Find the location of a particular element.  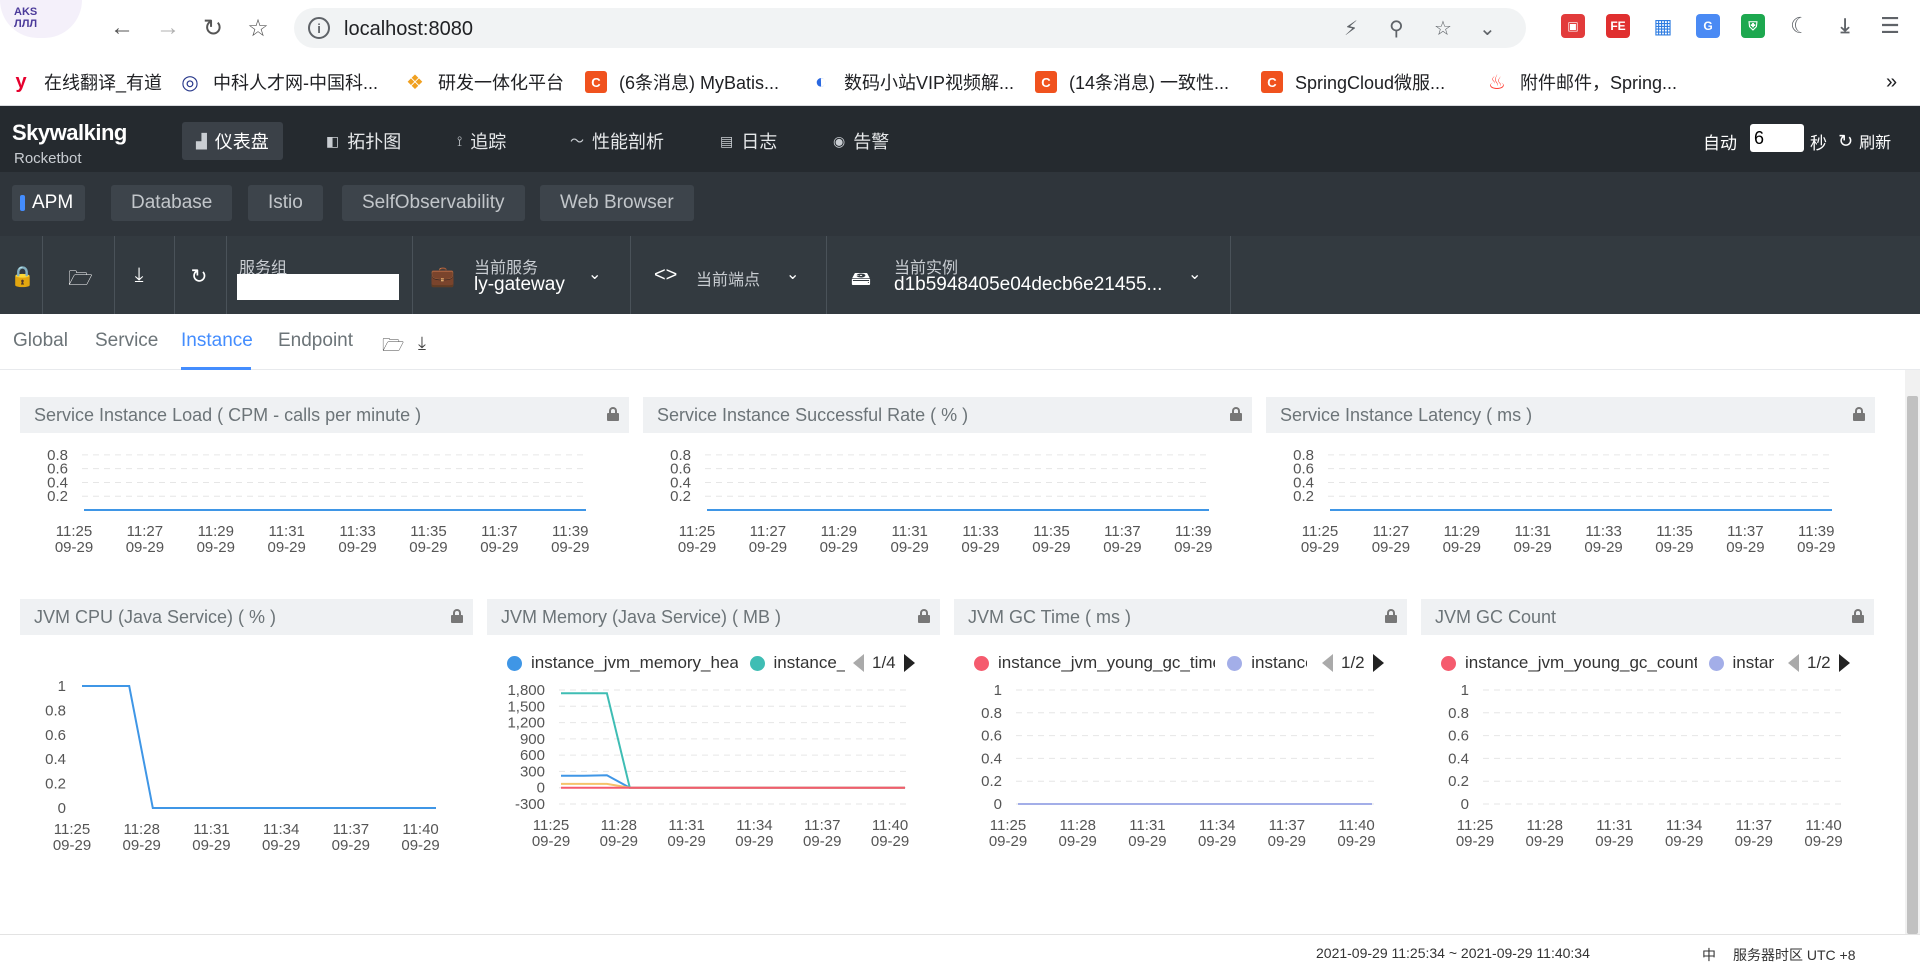

language-toggle: 中 is located at coordinates (1709, 955).